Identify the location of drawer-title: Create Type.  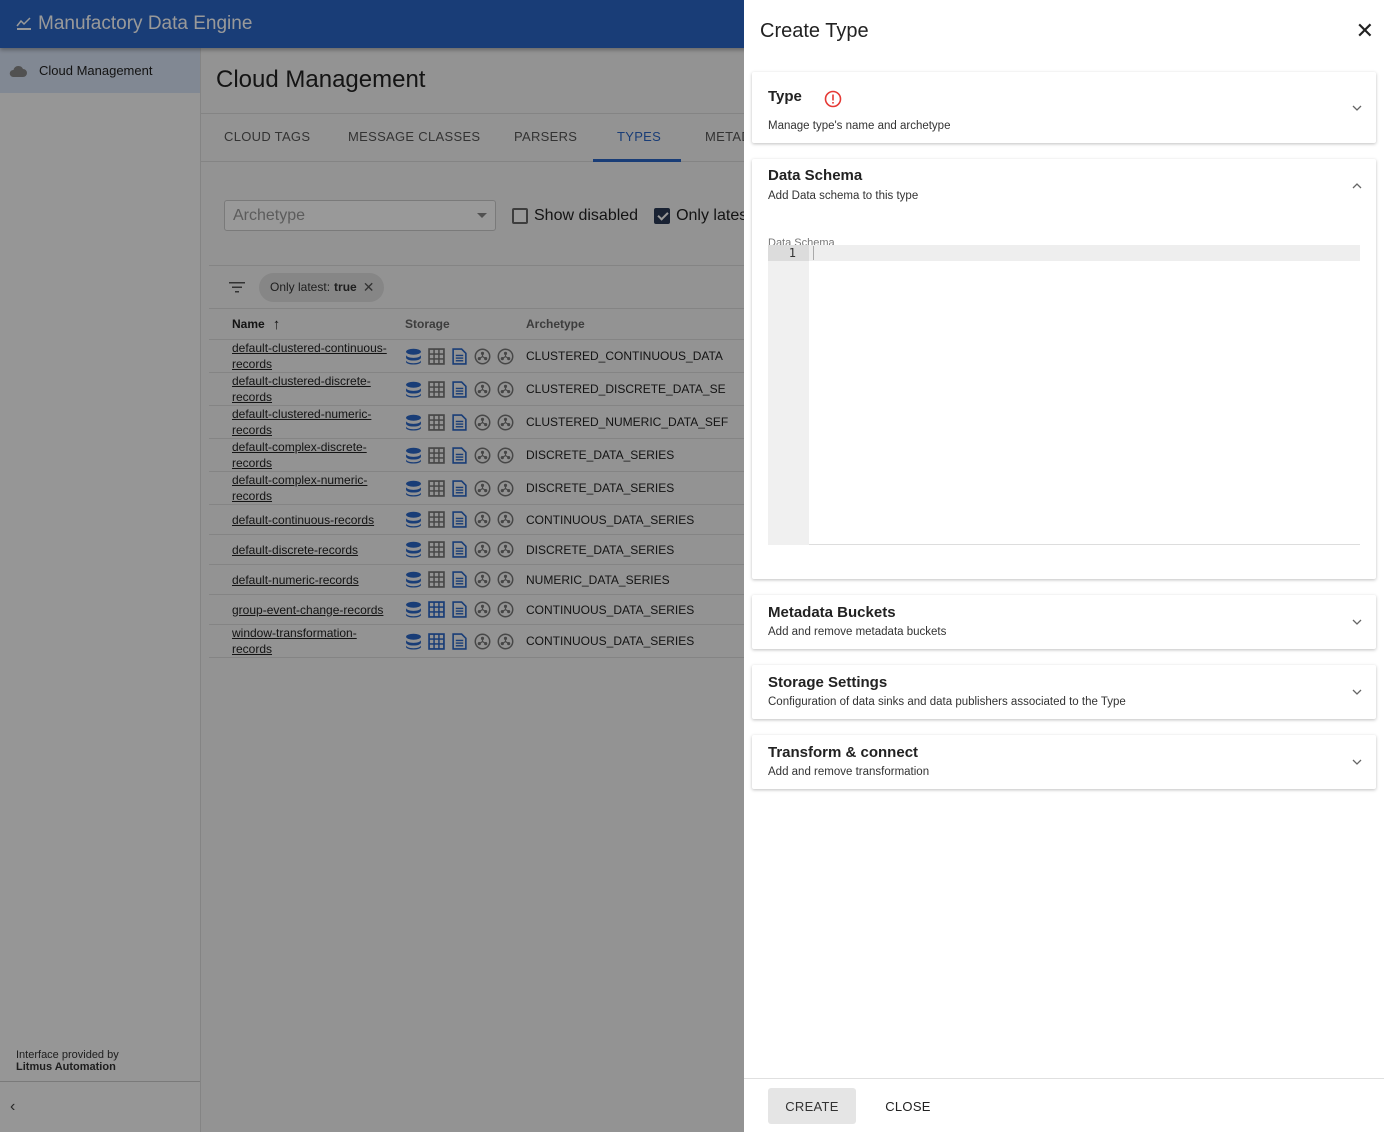
(814, 31).